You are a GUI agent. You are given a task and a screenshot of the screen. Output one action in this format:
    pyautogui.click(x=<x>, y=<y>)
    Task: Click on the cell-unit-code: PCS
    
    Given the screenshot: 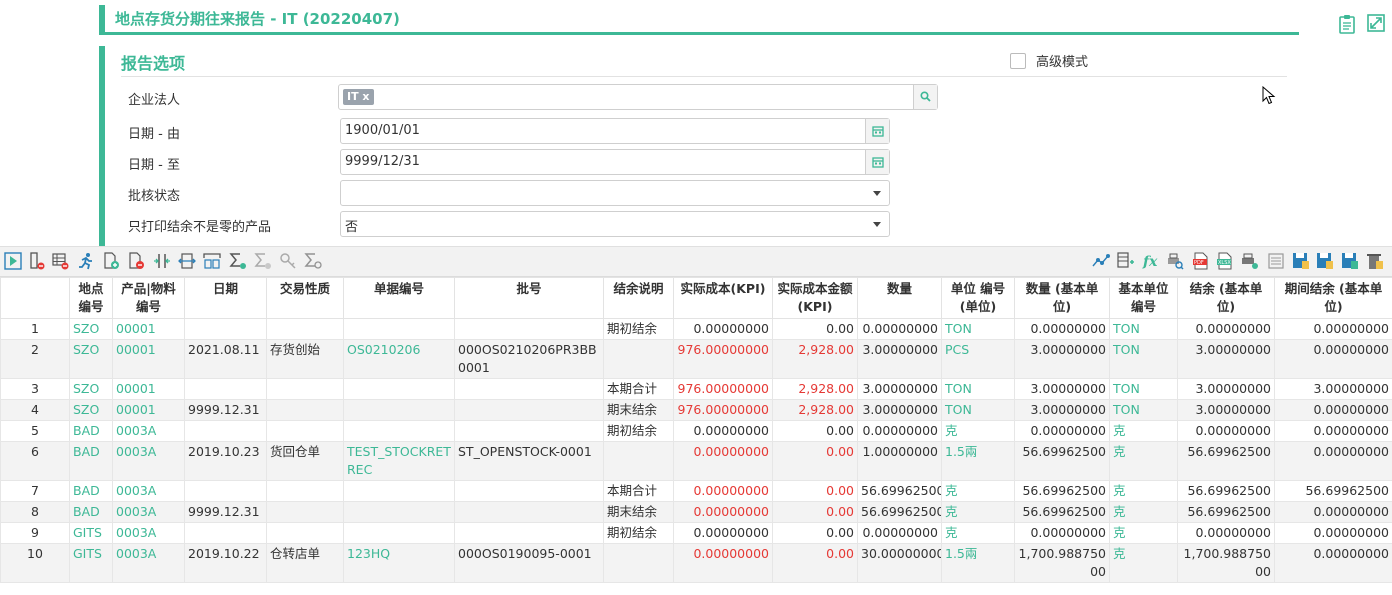 What is the action you would take?
    pyautogui.click(x=978, y=359)
    